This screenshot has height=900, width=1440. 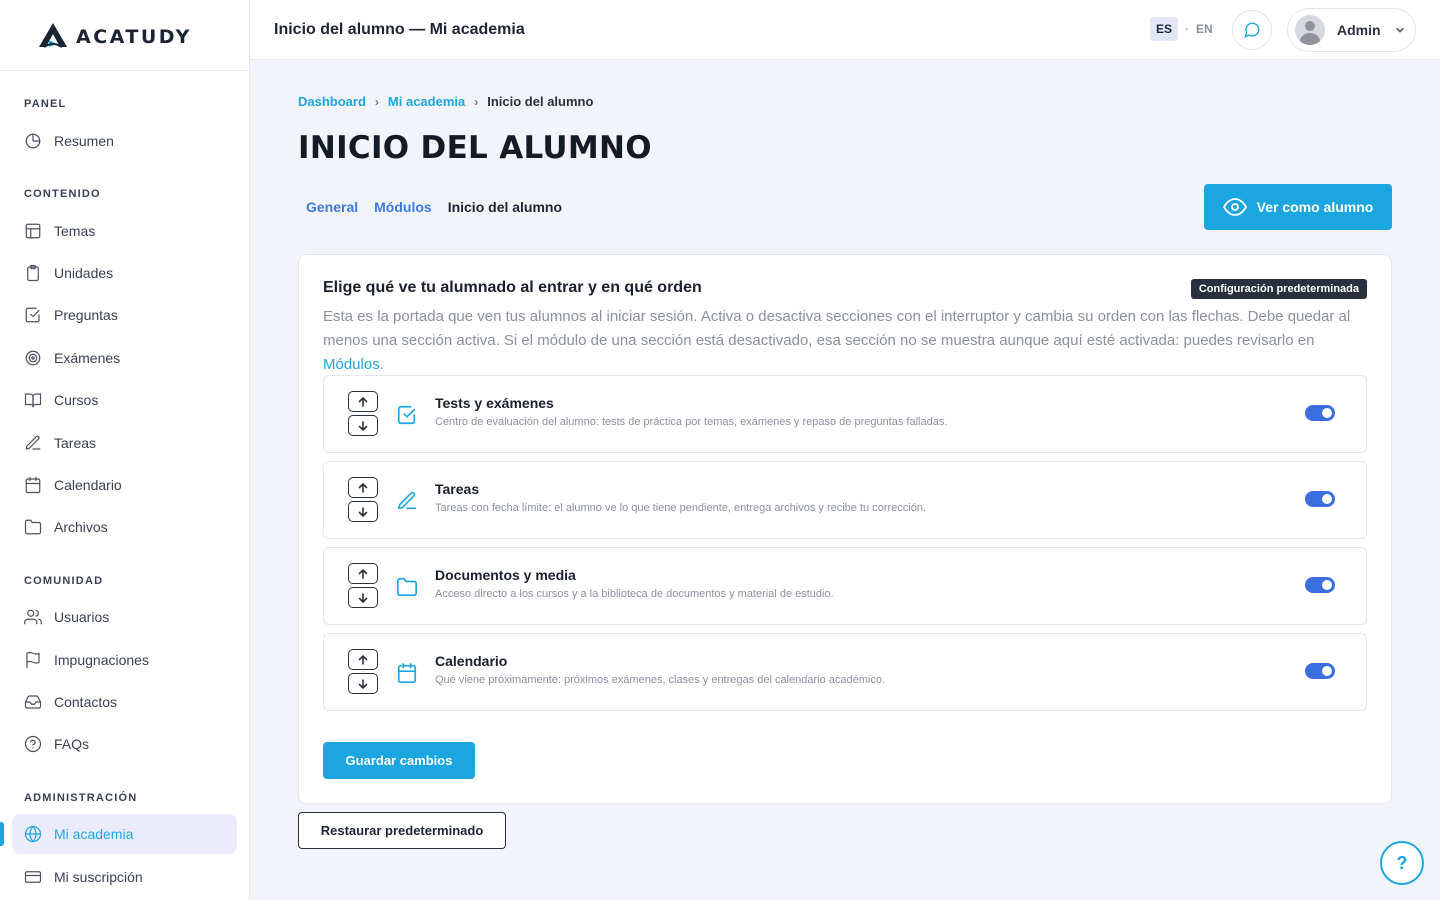 I want to click on breadcrumb-dashboard: Dashboard, so click(x=332, y=101).